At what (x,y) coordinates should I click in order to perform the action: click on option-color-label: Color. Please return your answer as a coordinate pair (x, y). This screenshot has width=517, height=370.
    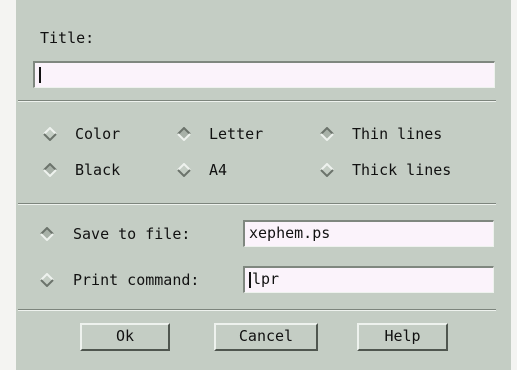
    Looking at the image, I should click on (97, 134).